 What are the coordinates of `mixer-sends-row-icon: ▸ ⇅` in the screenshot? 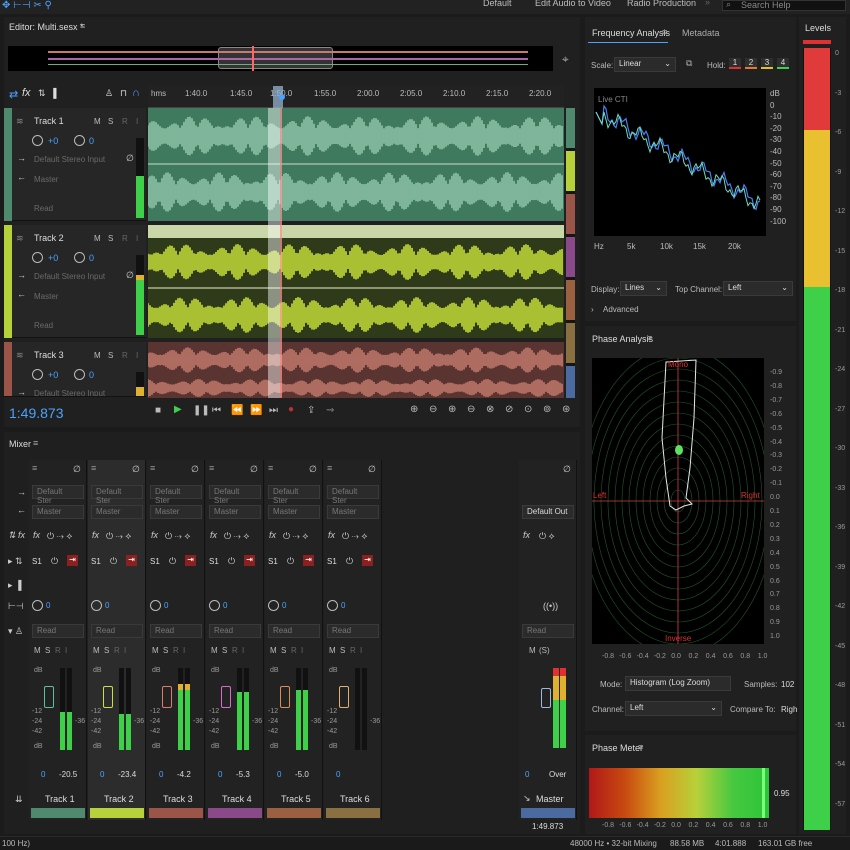 It's located at (15, 561).